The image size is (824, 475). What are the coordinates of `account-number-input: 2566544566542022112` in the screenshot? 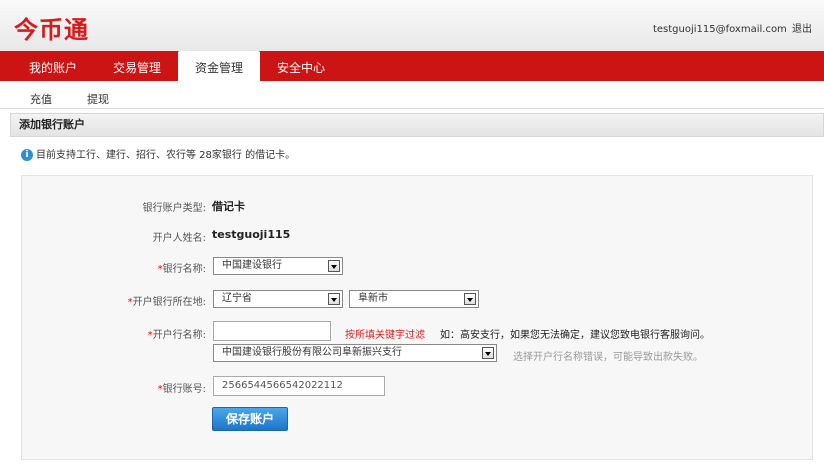 It's located at (299, 386).